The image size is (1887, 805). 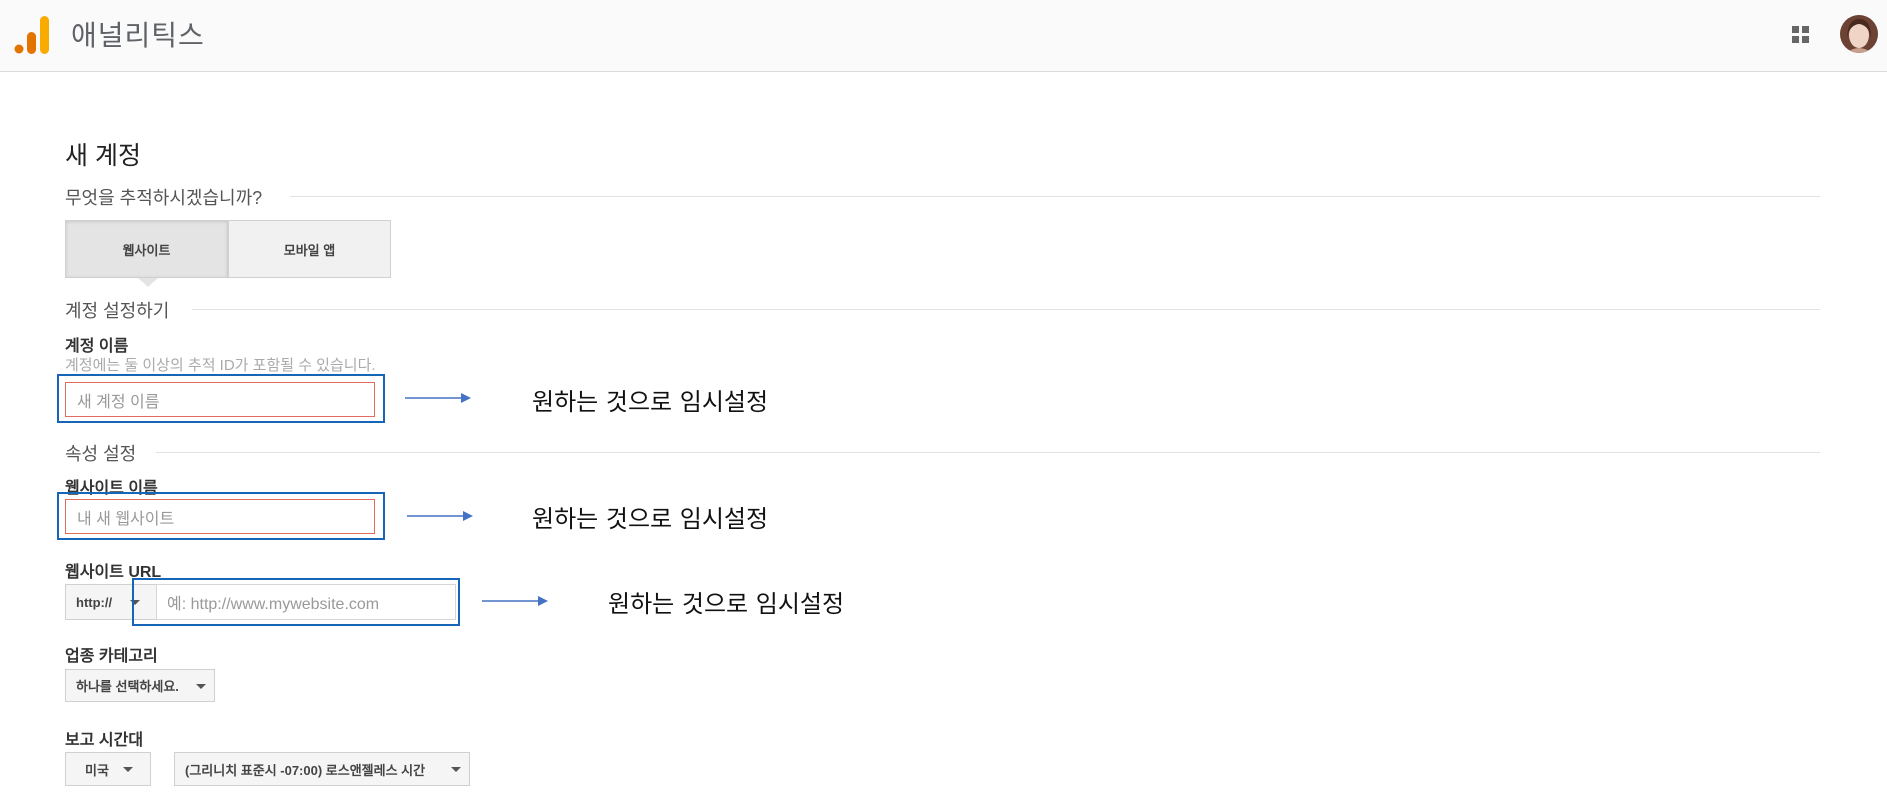 What do you see at coordinates (101, 454) in the screenshot?
I see `property-section-title: 속성 설정` at bounding box center [101, 454].